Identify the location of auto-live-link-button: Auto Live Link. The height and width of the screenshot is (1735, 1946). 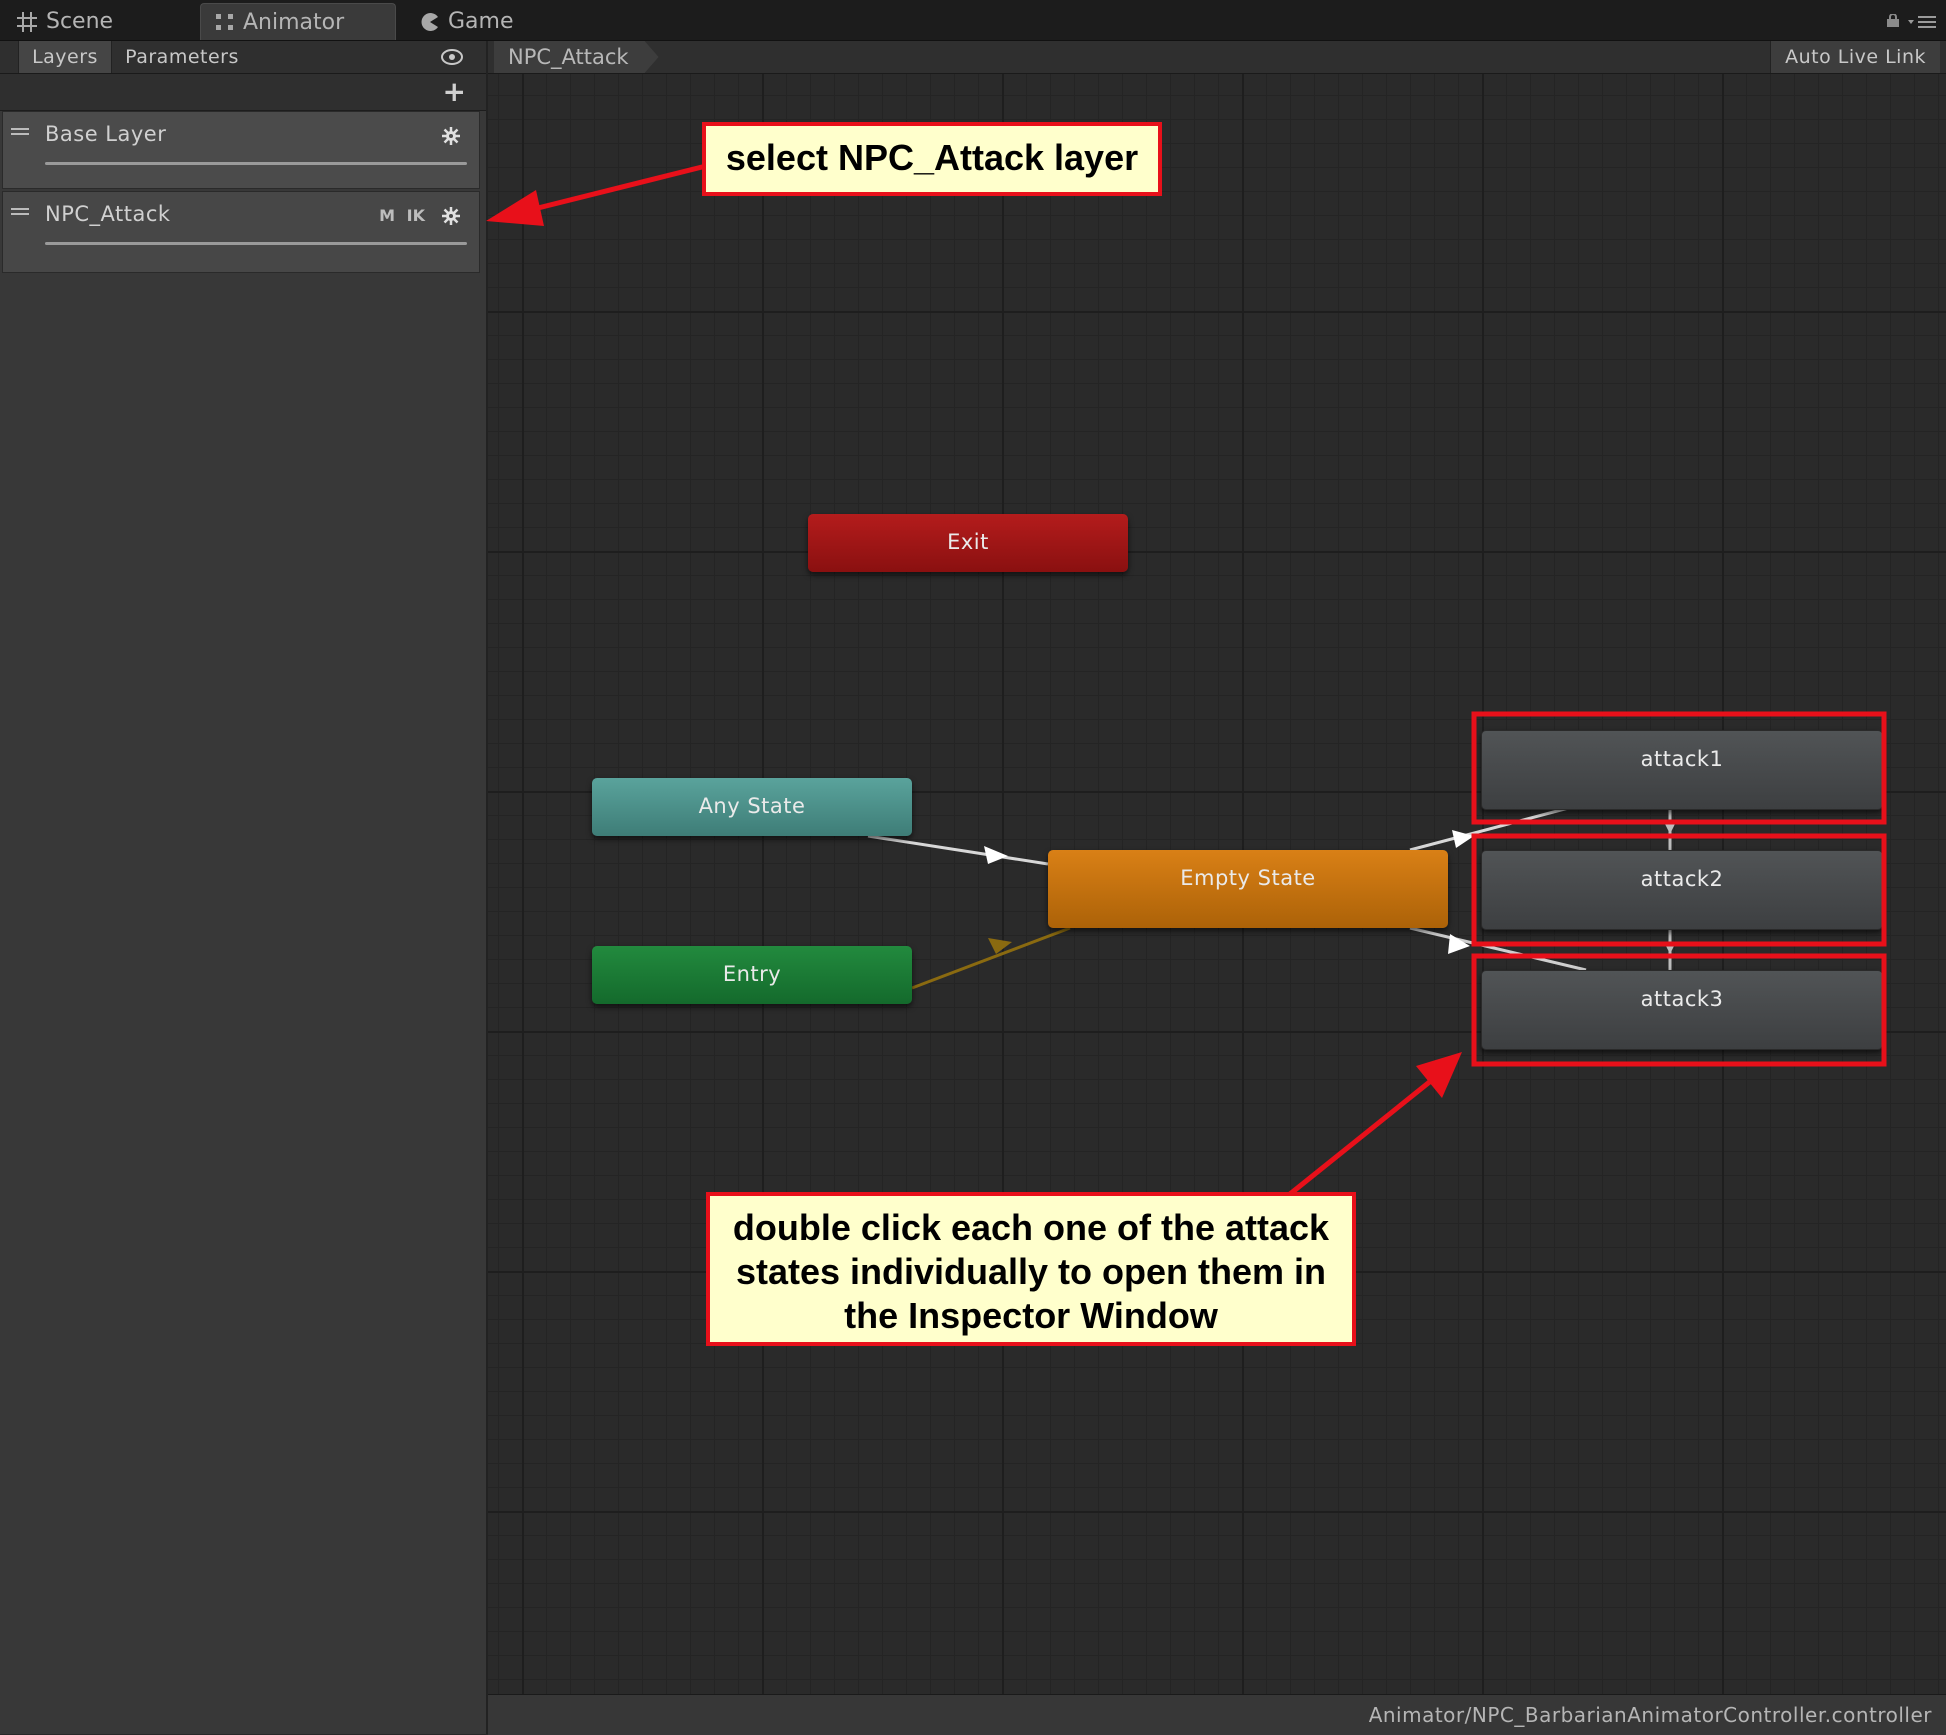
(1855, 57).